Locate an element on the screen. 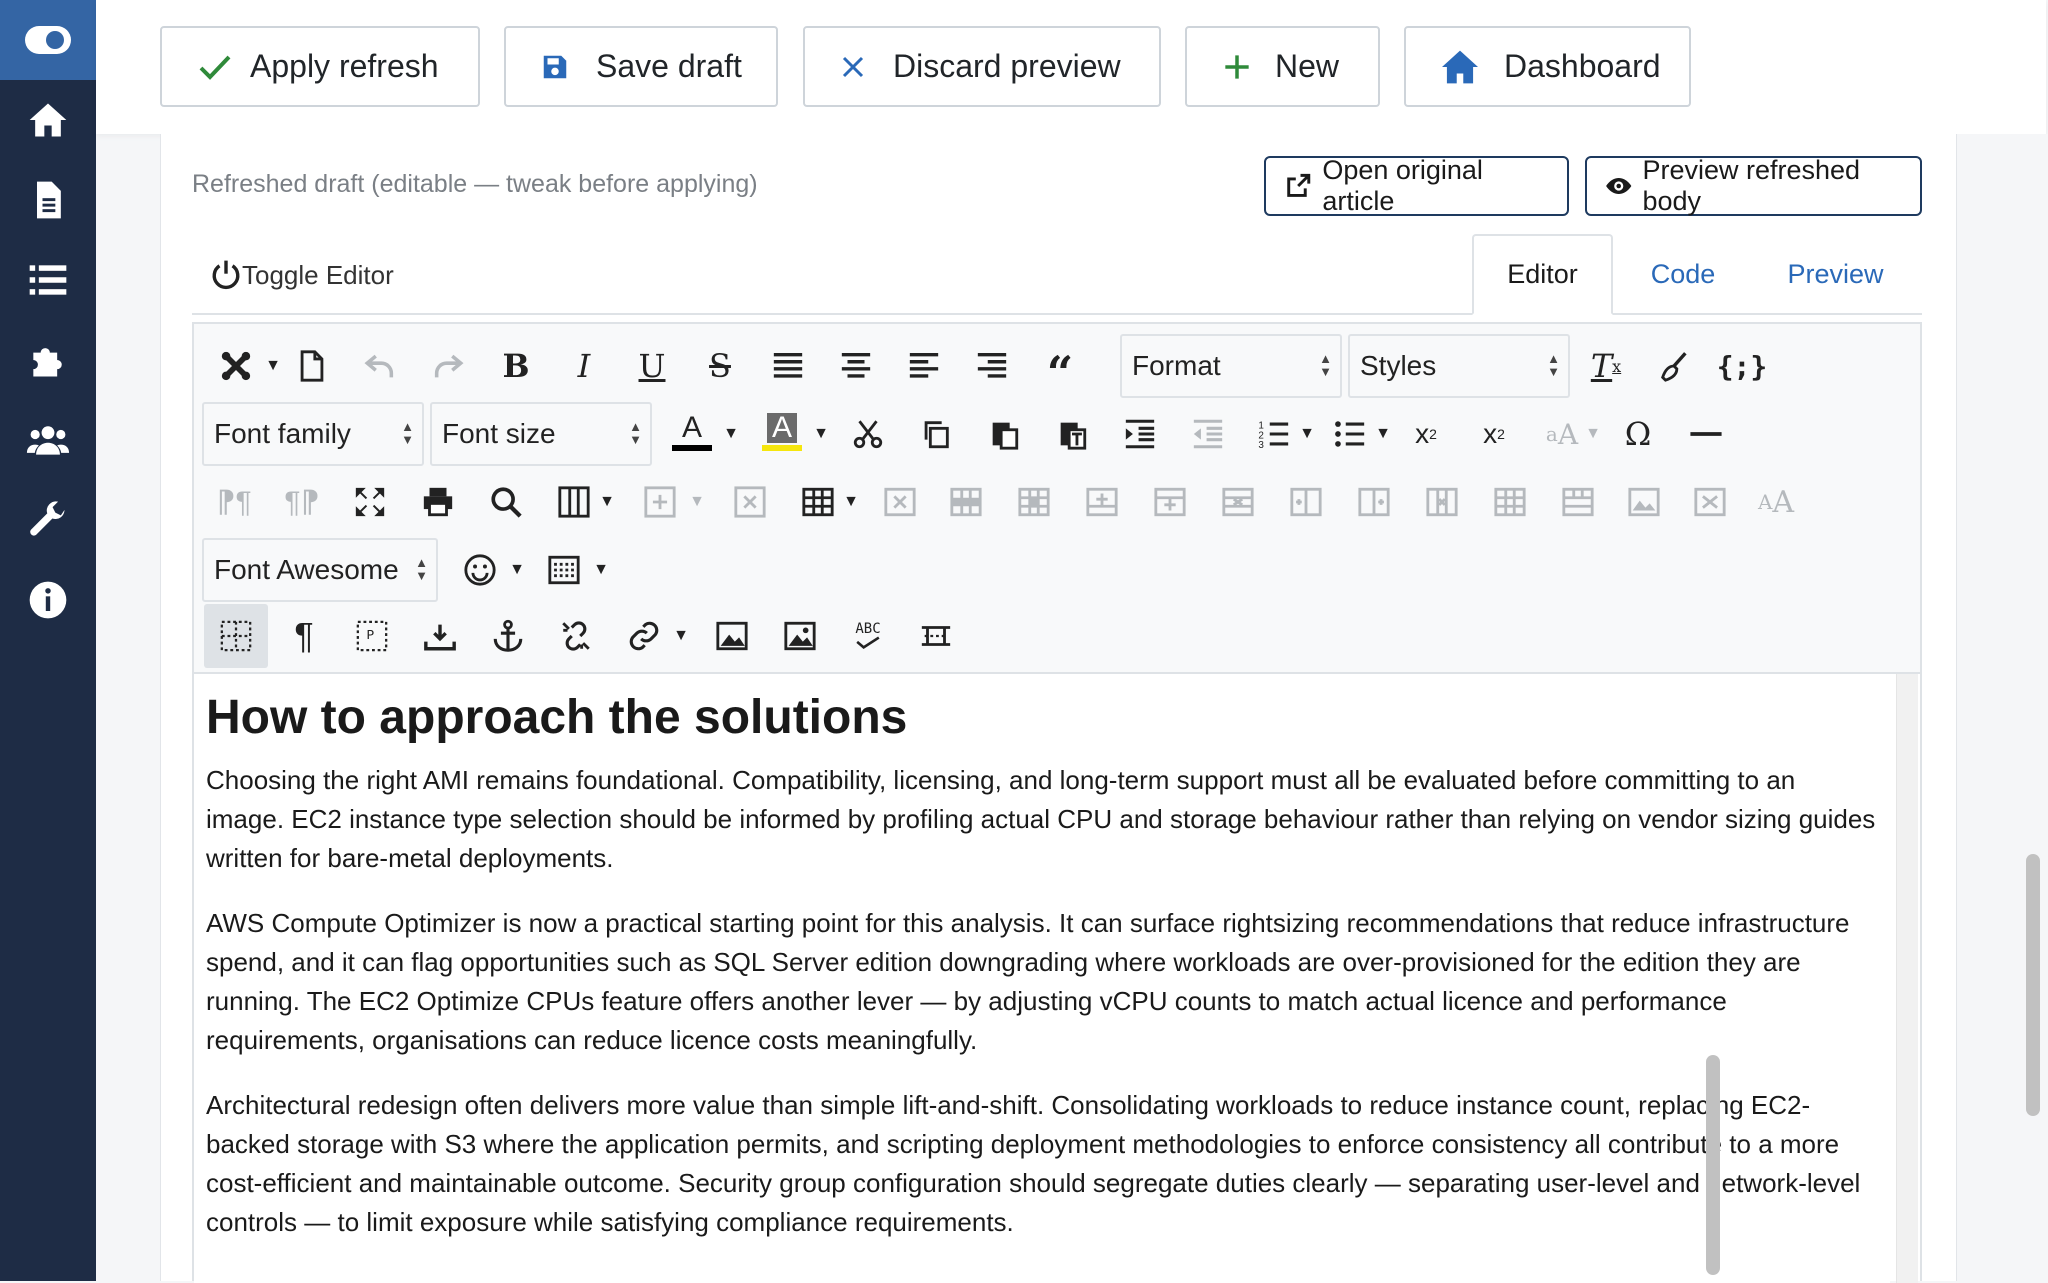 This screenshot has width=2048, height=1283. visual-chars-icon: P is located at coordinates (372, 636).